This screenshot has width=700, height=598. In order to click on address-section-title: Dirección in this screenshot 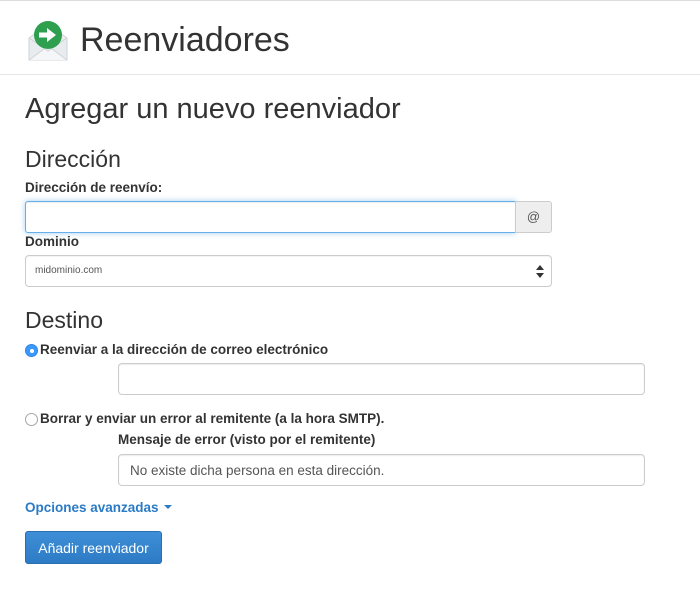, I will do `click(73, 159)`.